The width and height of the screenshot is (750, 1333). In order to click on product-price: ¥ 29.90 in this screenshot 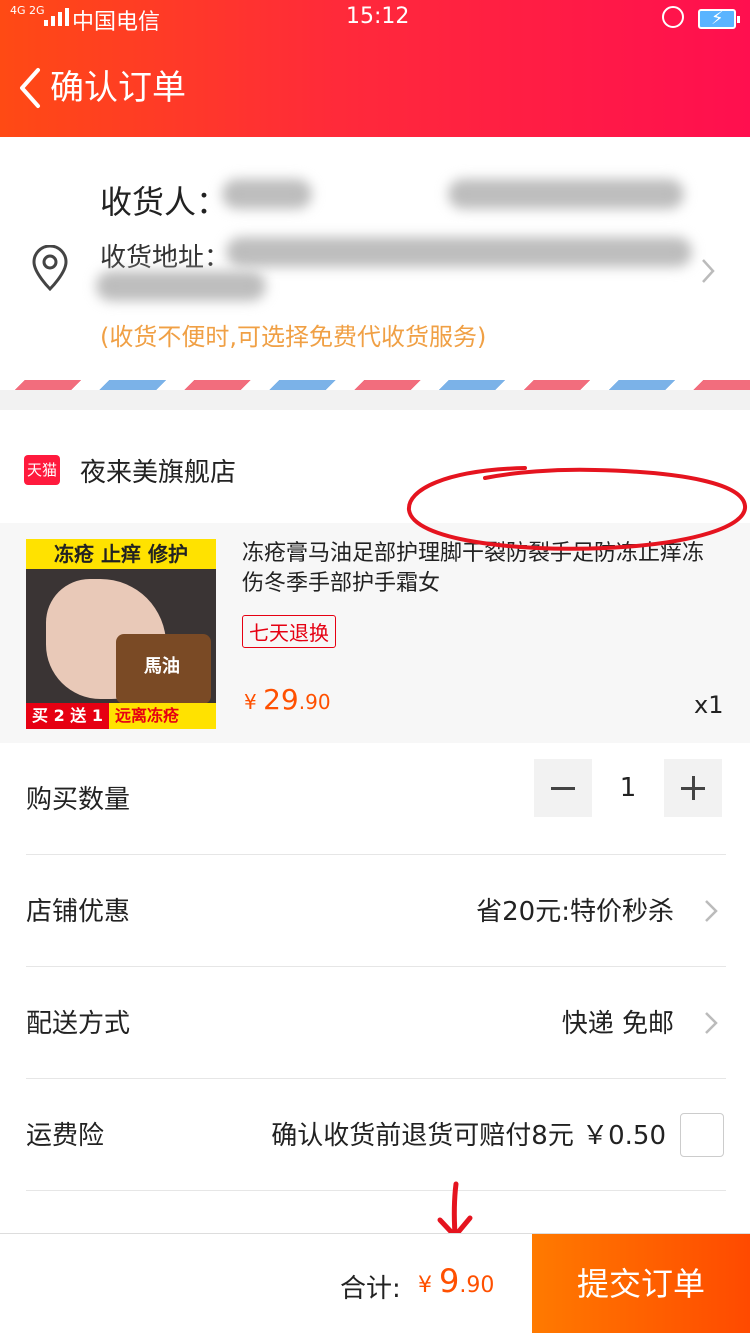, I will do `click(287, 699)`.